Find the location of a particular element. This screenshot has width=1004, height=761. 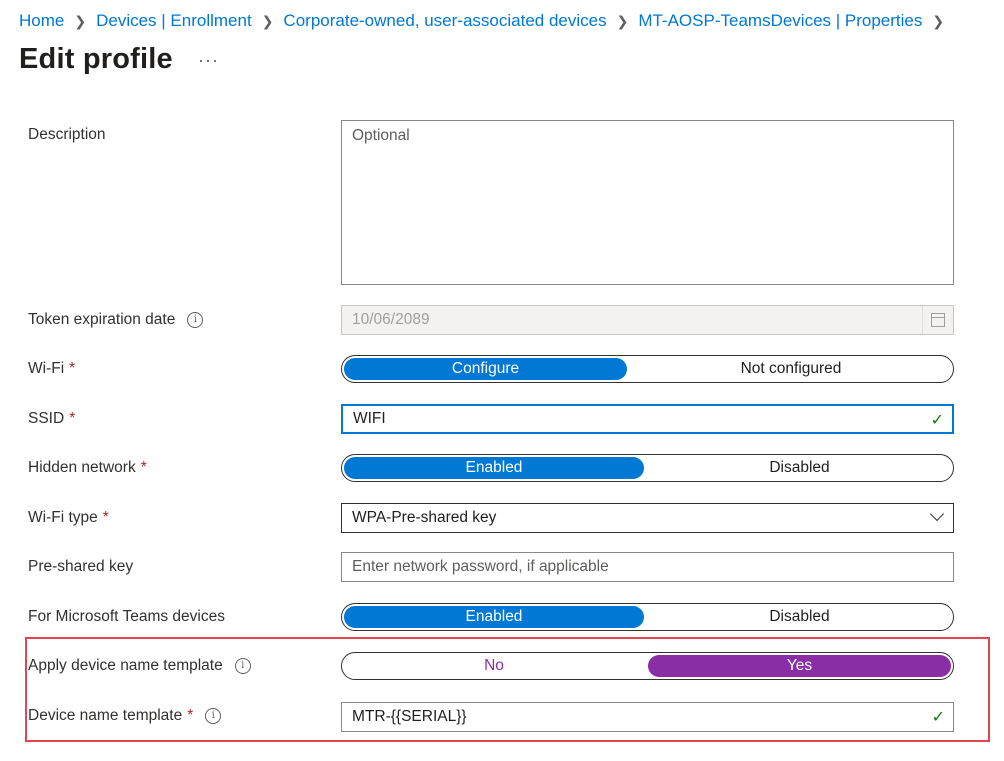

teams-devices-label: For Microsoft Teams devices is located at coordinates (126, 617).